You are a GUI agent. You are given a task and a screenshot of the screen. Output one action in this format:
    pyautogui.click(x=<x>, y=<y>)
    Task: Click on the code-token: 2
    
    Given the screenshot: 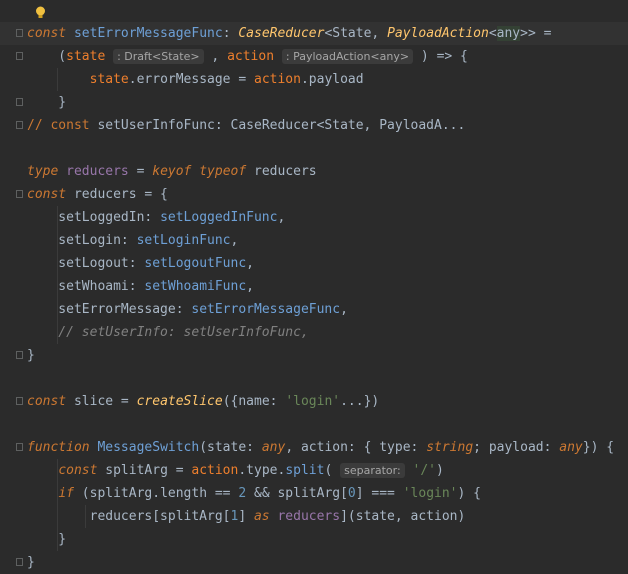 What is the action you would take?
    pyautogui.click(x=242, y=493)
    